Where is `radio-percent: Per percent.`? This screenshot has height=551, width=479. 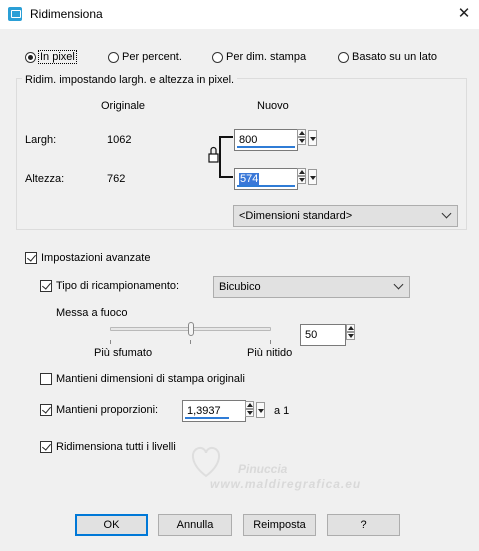
radio-percent: Per percent. is located at coordinates (145, 57).